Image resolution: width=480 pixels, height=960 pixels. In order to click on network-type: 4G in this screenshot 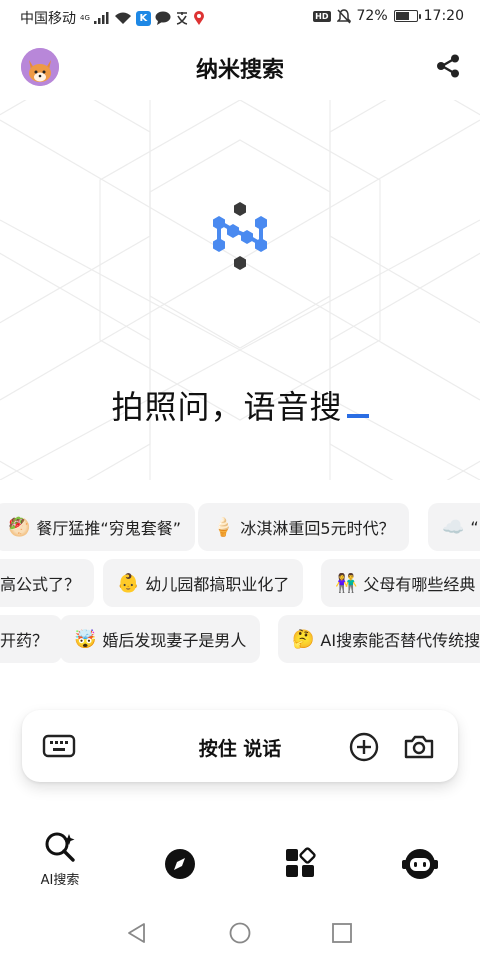, I will do `click(85, 18)`.